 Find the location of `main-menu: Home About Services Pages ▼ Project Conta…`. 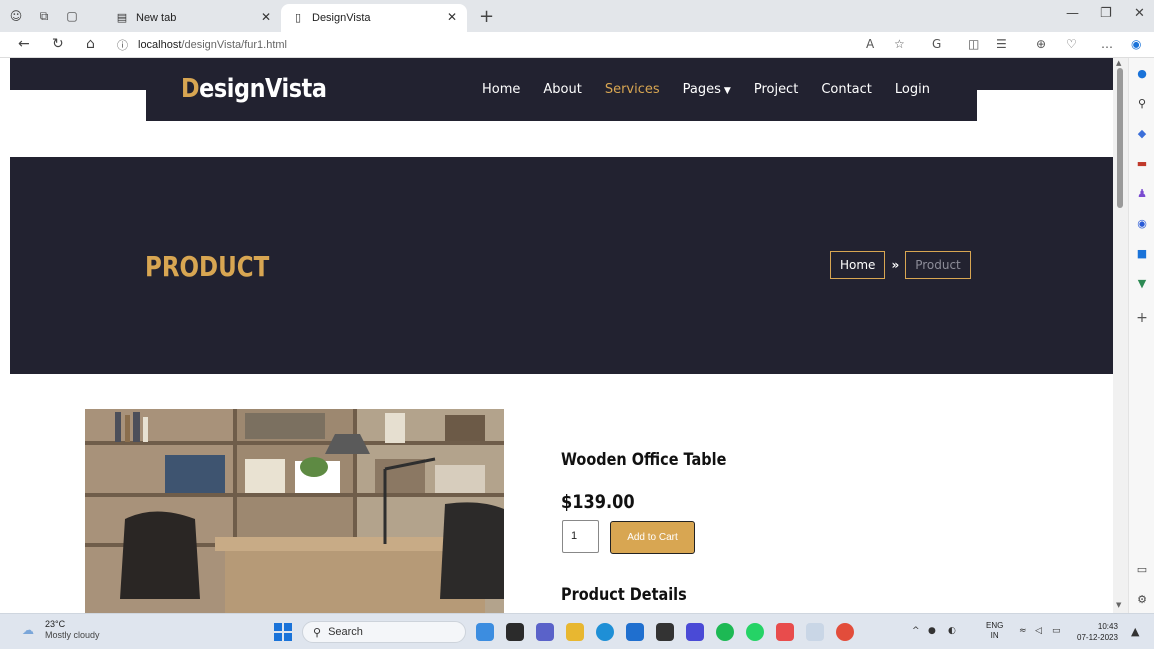

main-menu: Home About Services Pages ▼ Project Conta… is located at coordinates (717, 89).